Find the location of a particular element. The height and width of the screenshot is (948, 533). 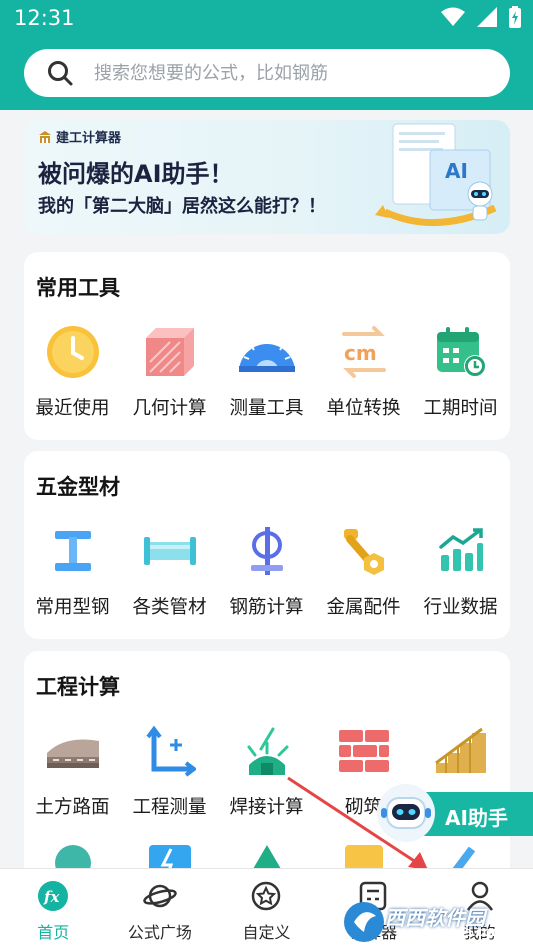

building-icon is located at coordinates (45, 136).